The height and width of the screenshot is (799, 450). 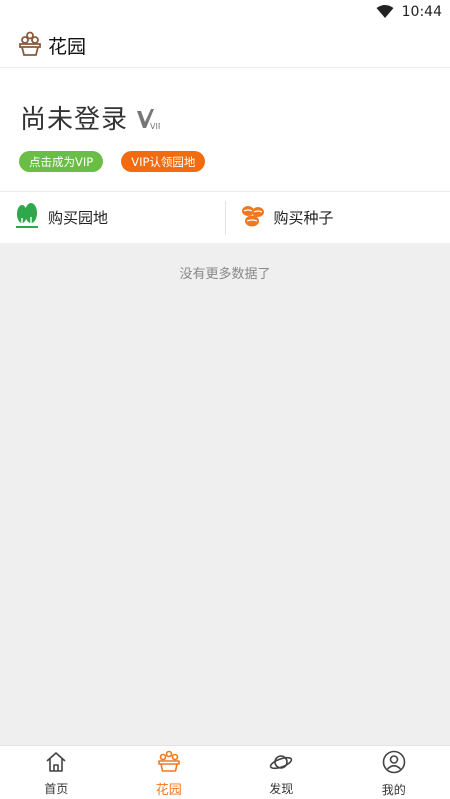 I want to click on tab-discover: 发现, so click(x=281, y=772).